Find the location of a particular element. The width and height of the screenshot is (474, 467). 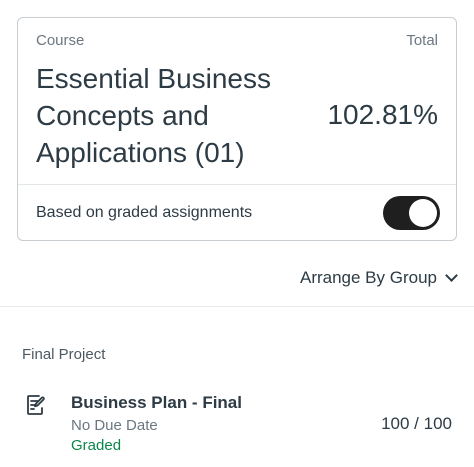

assignment-title: Business Plan - Final is located at coordinates (156, 403).